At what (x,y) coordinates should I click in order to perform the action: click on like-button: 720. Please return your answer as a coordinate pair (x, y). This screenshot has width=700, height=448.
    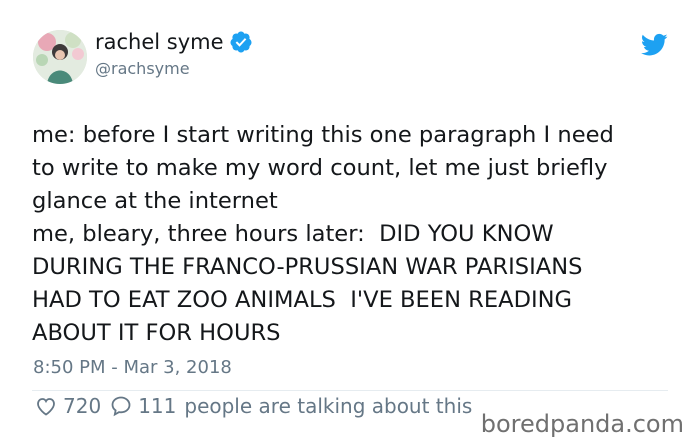
    Looking at the image, I should click on (71, 406).